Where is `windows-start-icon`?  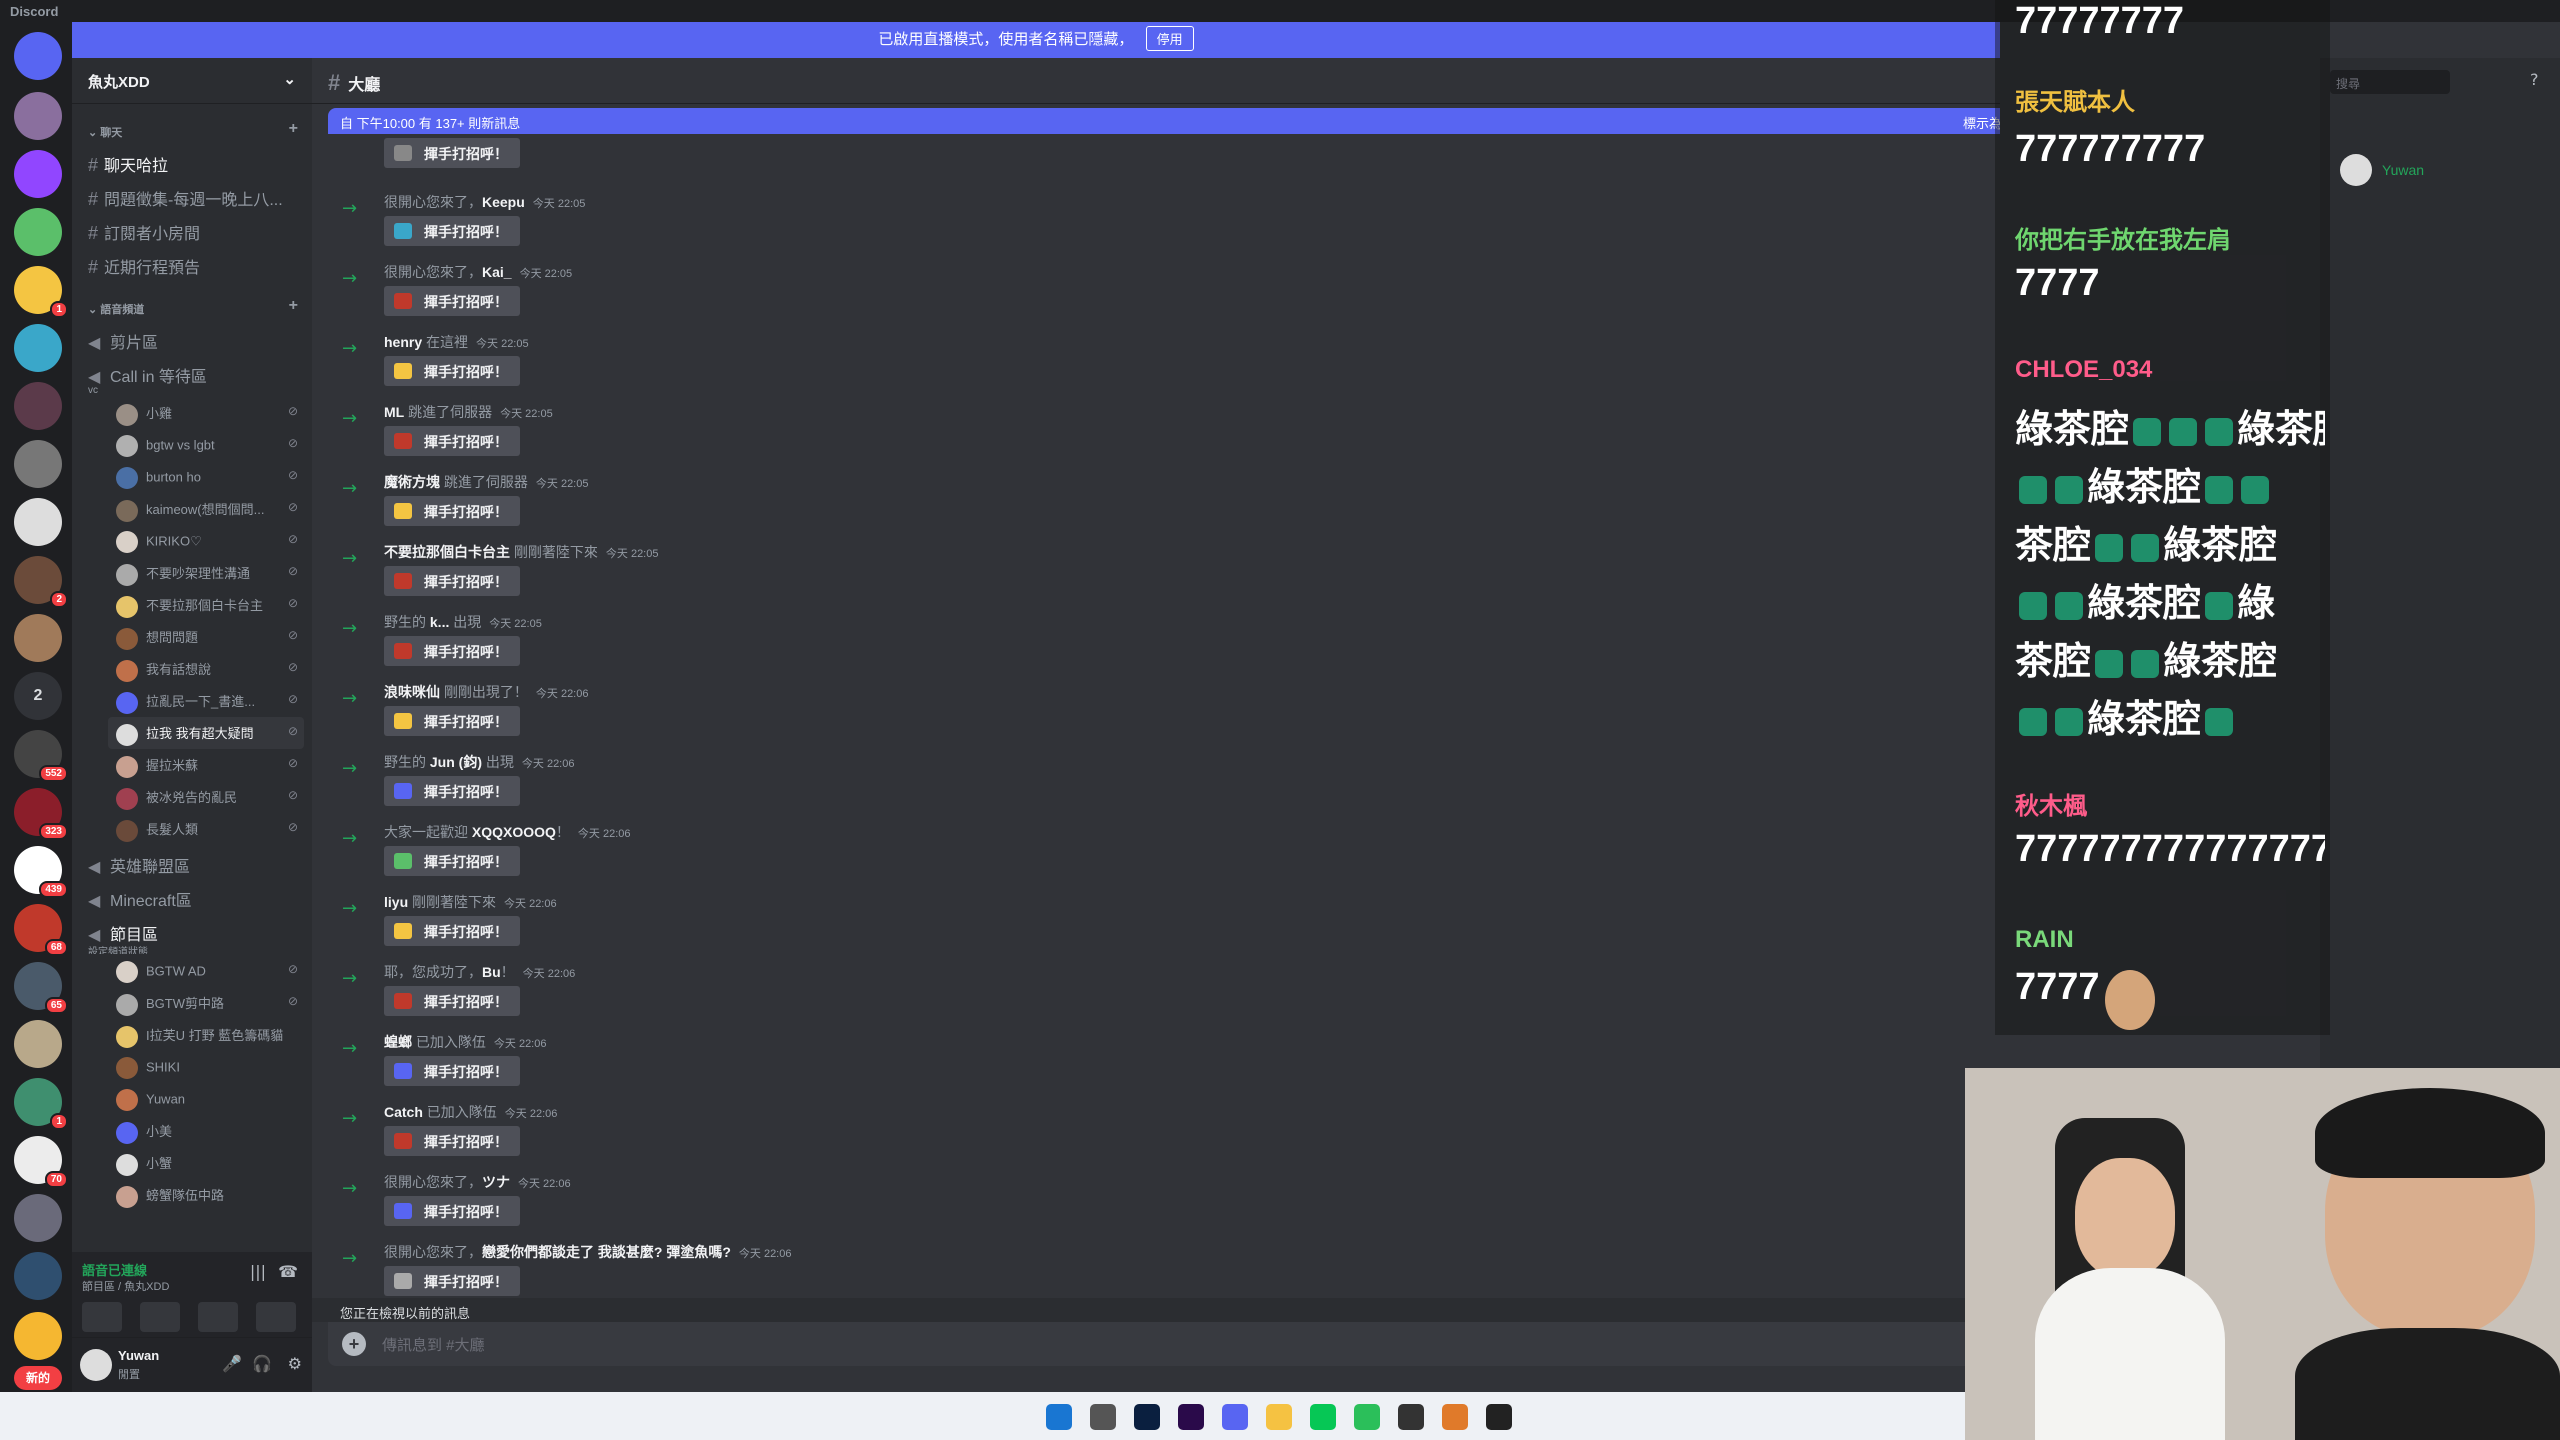
windows-start-icon is located at coordinates (1059, 1417).